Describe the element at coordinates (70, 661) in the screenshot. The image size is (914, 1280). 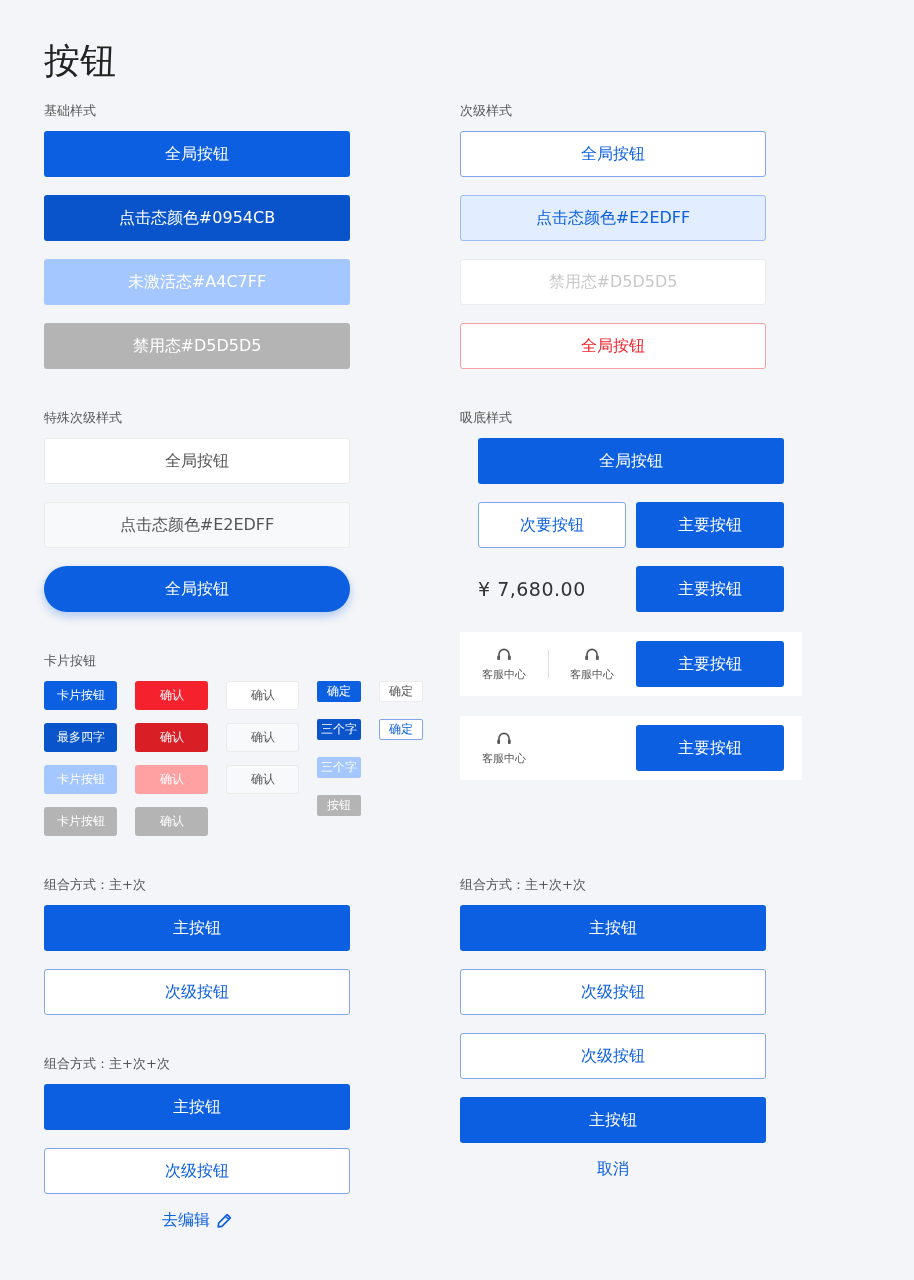
I see `section-label: 卡片按钮` at that location.